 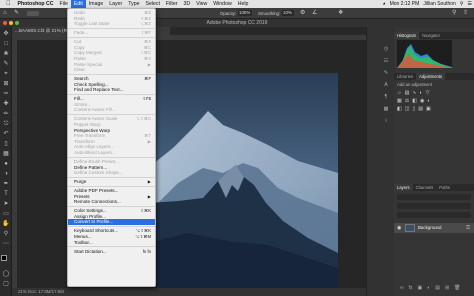 What do you see at coordinates (428, 93) in the screenshot?
I see `vibrance-icon: ▽` at bounding box center [428, 93].